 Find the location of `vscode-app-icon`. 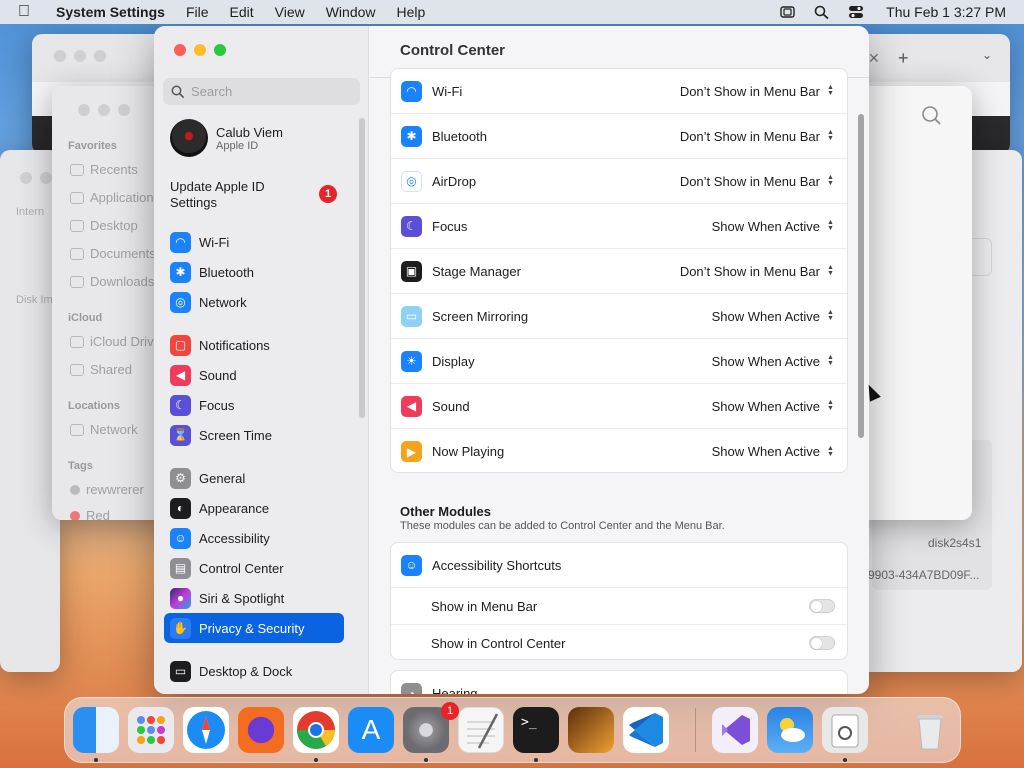

vscode-app-icon is located at coordinates (646, 730).